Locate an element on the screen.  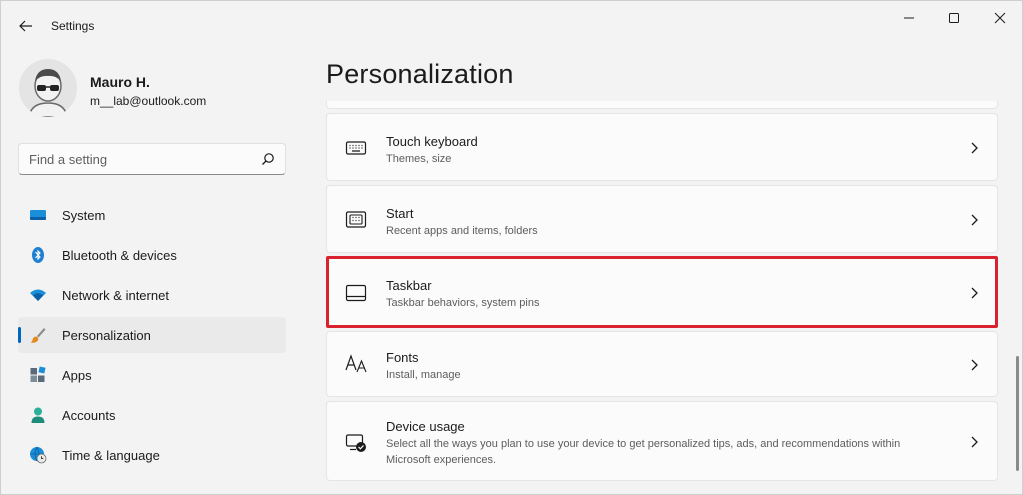
search-icon is located at coordinates (268, 159).